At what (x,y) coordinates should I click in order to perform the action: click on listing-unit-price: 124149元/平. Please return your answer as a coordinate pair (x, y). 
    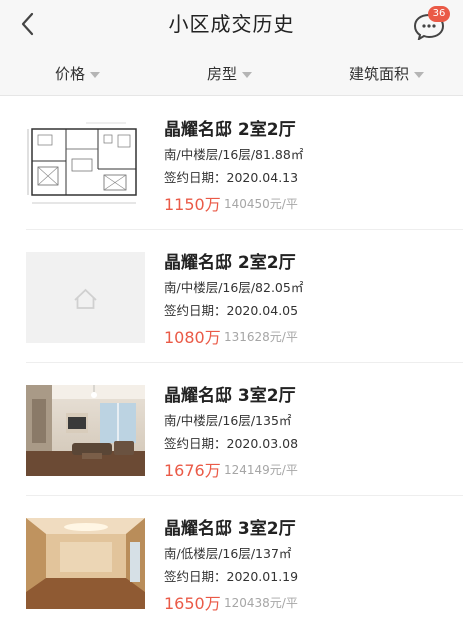
    Looking at the image, I should click on (261, 470).